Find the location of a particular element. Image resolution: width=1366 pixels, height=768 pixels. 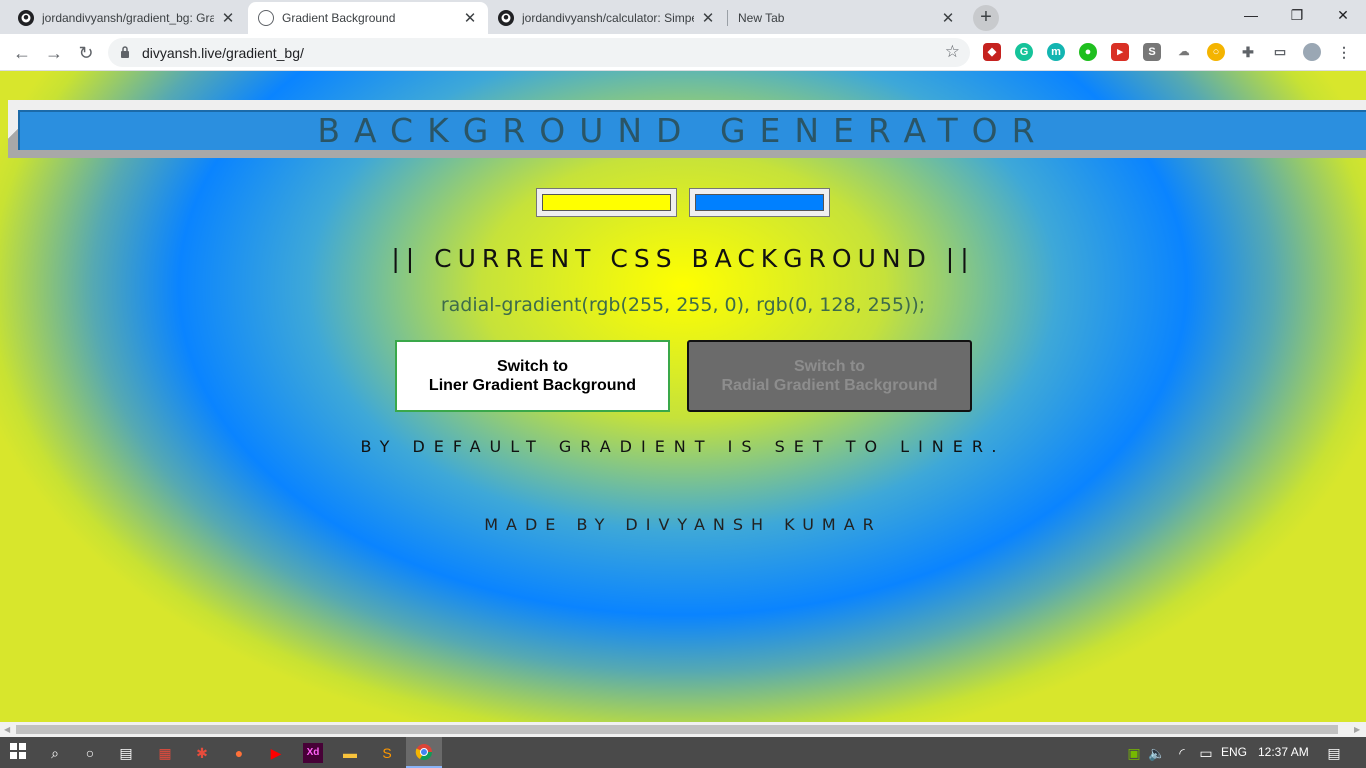

horizontal-scrollbar: ◀ ▶ is located at coordinates (683, 729).